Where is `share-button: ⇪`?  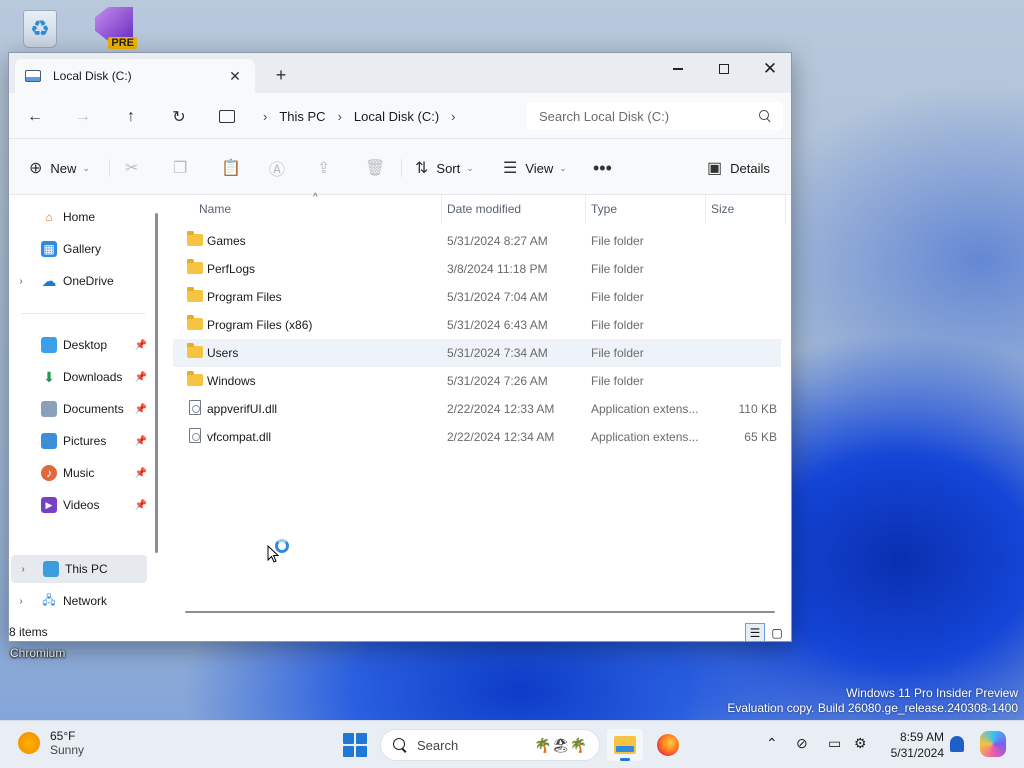
share-button: ⇪ is located at coordinates (327, 168).